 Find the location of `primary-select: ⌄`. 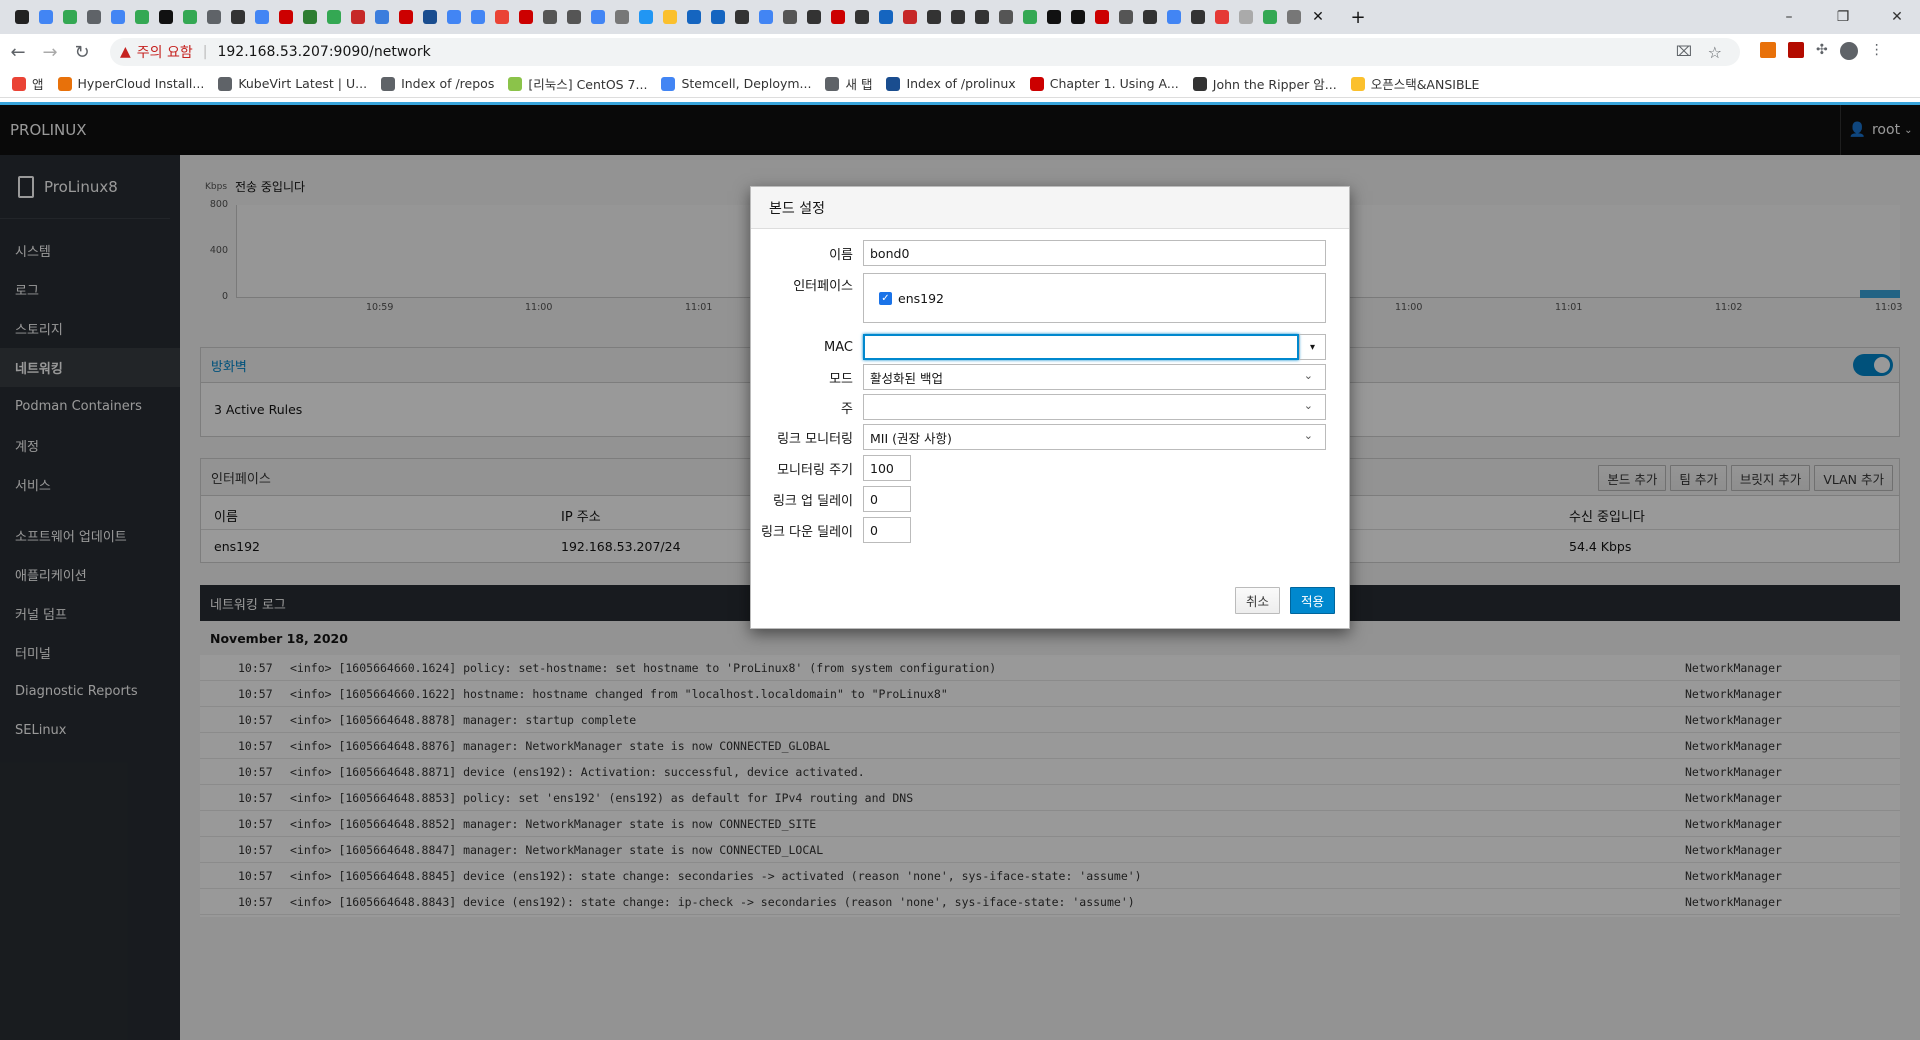

primary-select: ⌄ is located at coordinates (1094, 407).